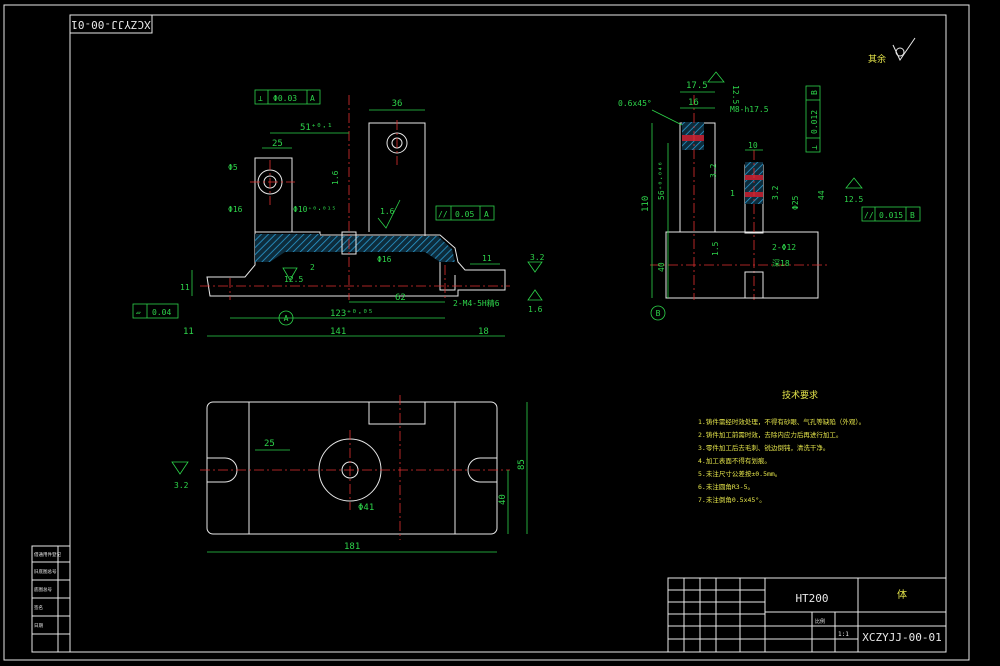 Image resolution: width=1000 pixels, height=666 pixels. What do you see at coordinates (285, 98) in the screenshot?
I see `svg-text: Φ0.03` at bounding box center [285, 98].